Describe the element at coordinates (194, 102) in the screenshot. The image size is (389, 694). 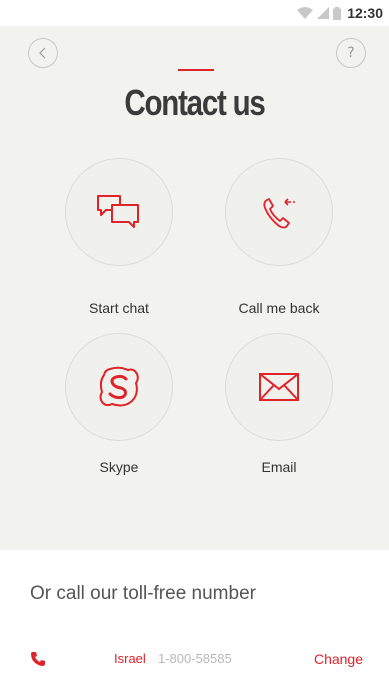
I see `page-title: Contact us` at that location.